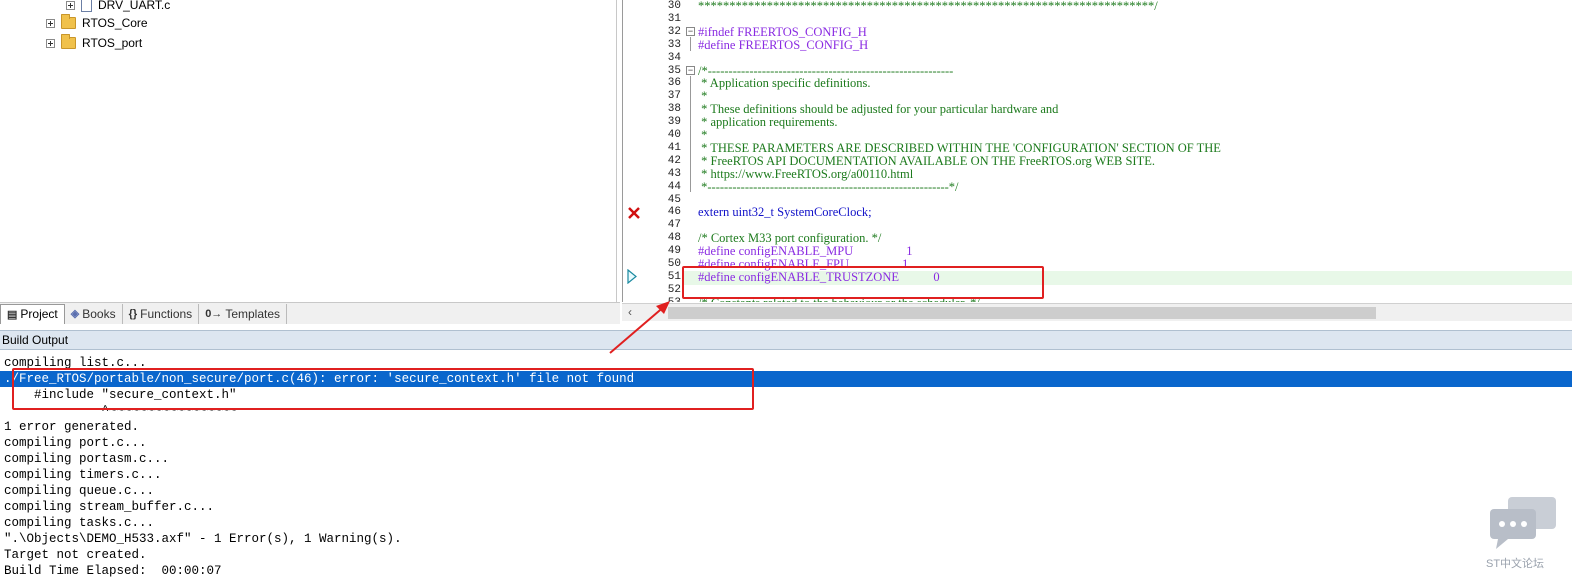  I want to click on line-number: 45, so click(674, 199).